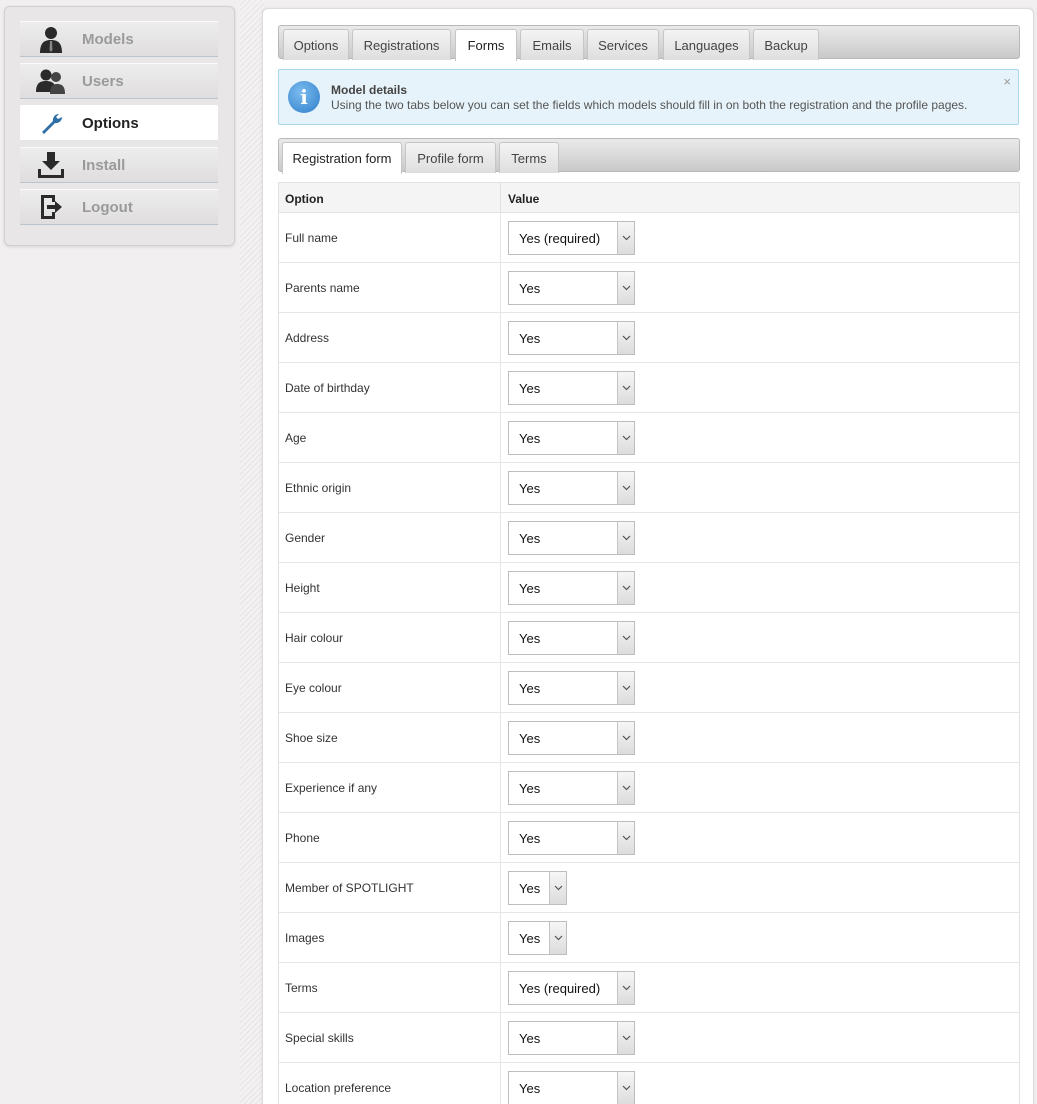 This screenshot has width=1037, height=1104. I want to click on tab-forms: Forms, so click(486, 45).